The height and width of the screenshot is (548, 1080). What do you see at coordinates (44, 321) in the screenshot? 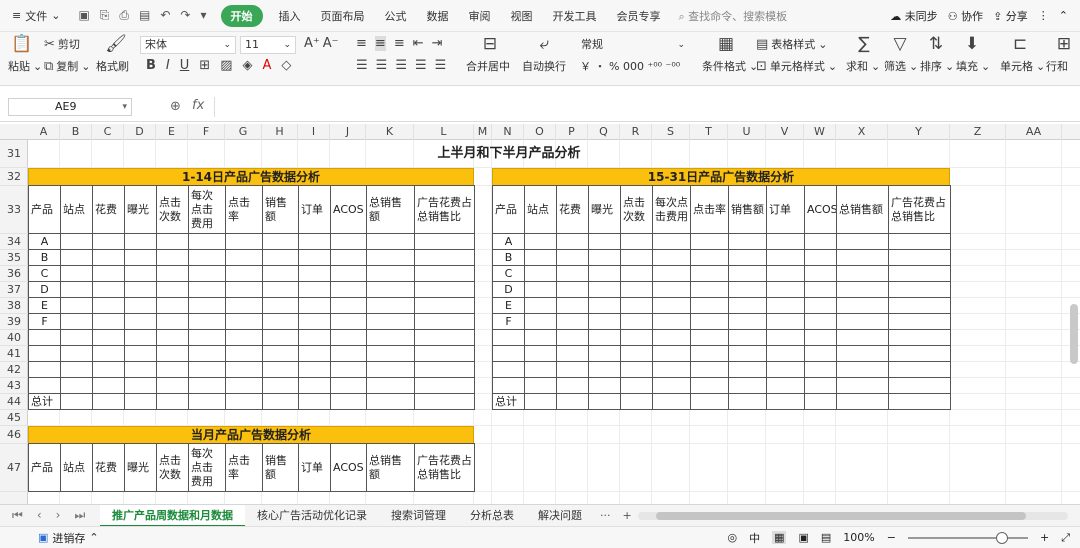
I see `first-half-product-F: F` at bounding box center [44, 321].